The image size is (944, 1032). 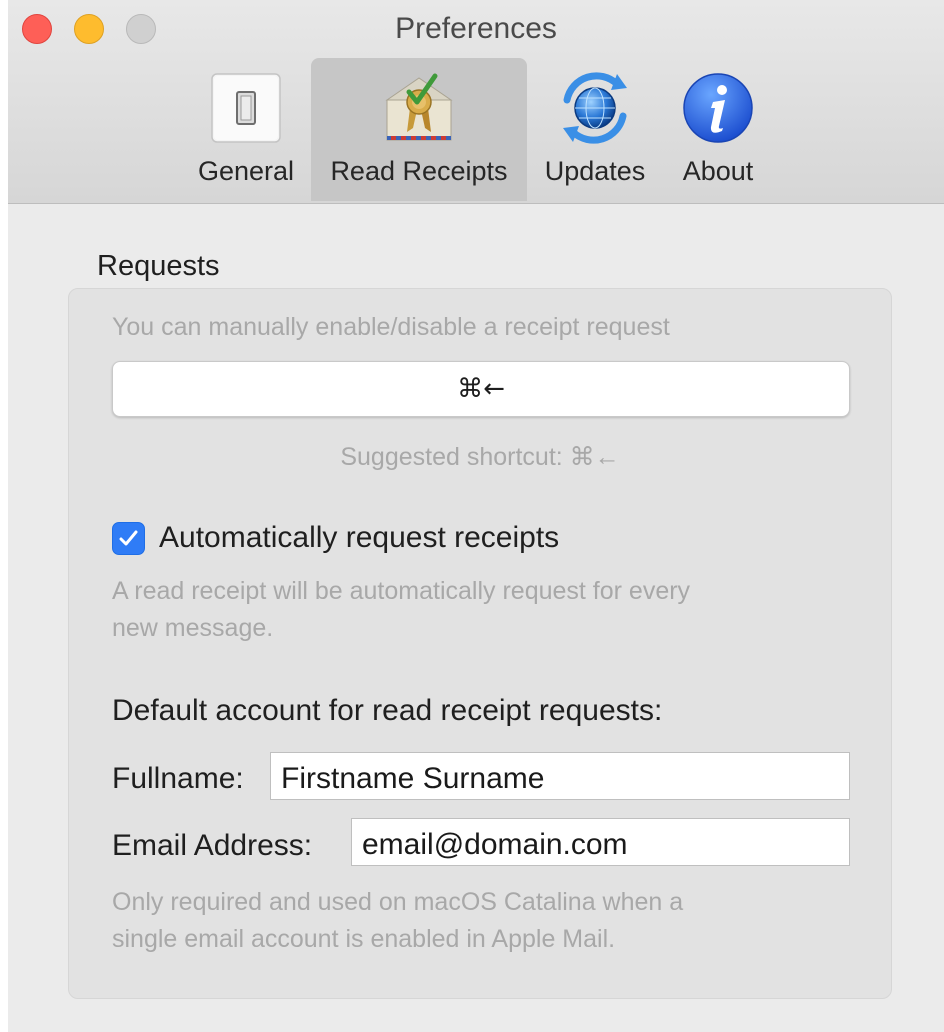 I want to click on tab-updates: Updates, so click(x=595, y=129).